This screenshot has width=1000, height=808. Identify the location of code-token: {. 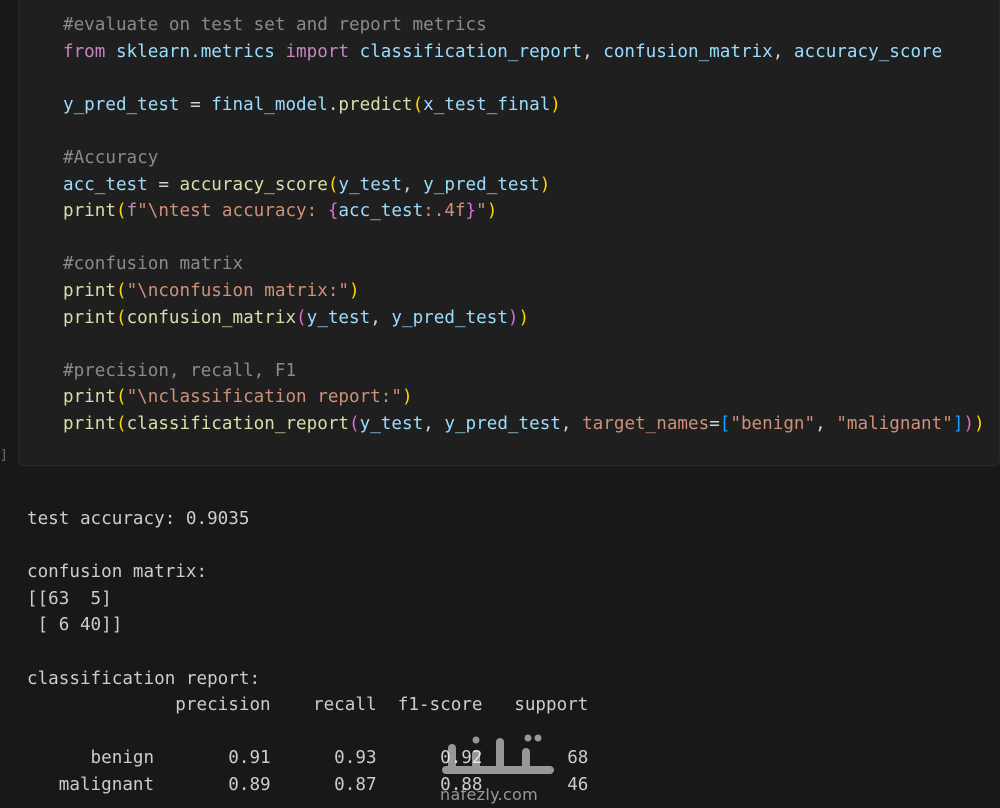
(333, 211).